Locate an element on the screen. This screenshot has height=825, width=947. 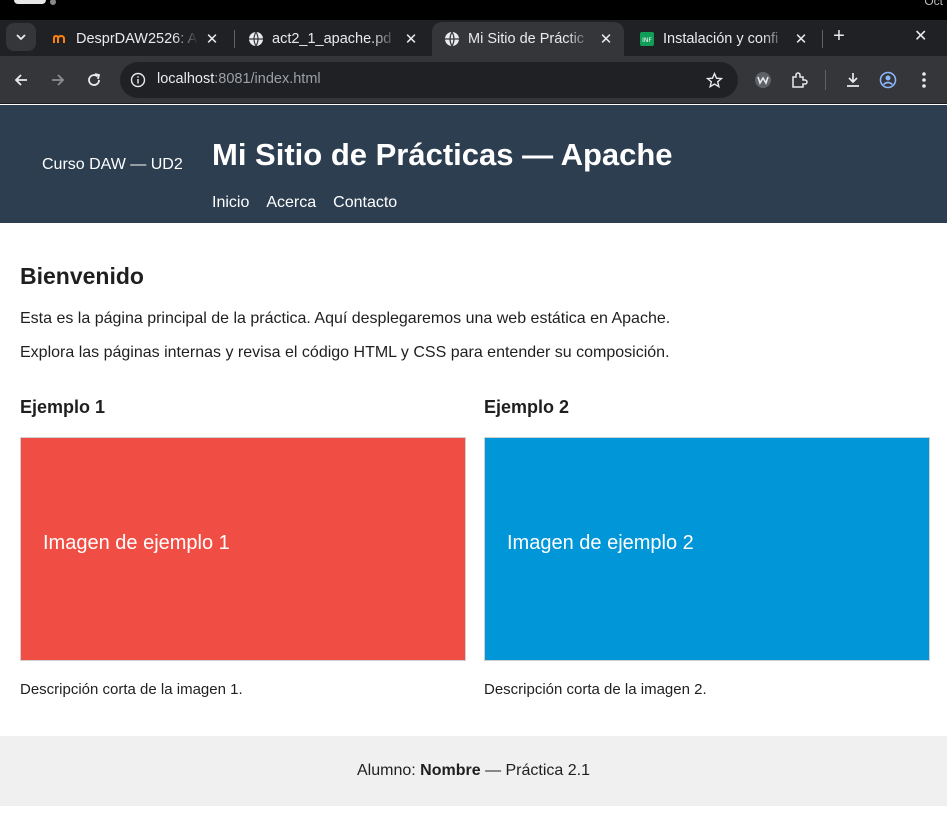
site-nav: Inicio Acerca Contacto is located at coordinates (304, 203).